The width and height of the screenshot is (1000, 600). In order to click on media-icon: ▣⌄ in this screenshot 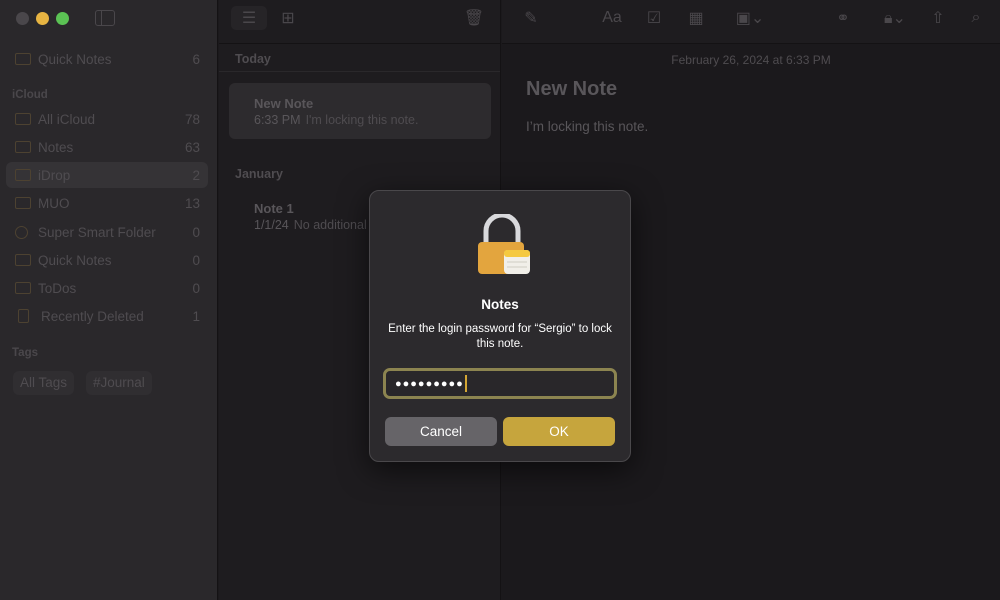, I will do `click(750, 18)`.